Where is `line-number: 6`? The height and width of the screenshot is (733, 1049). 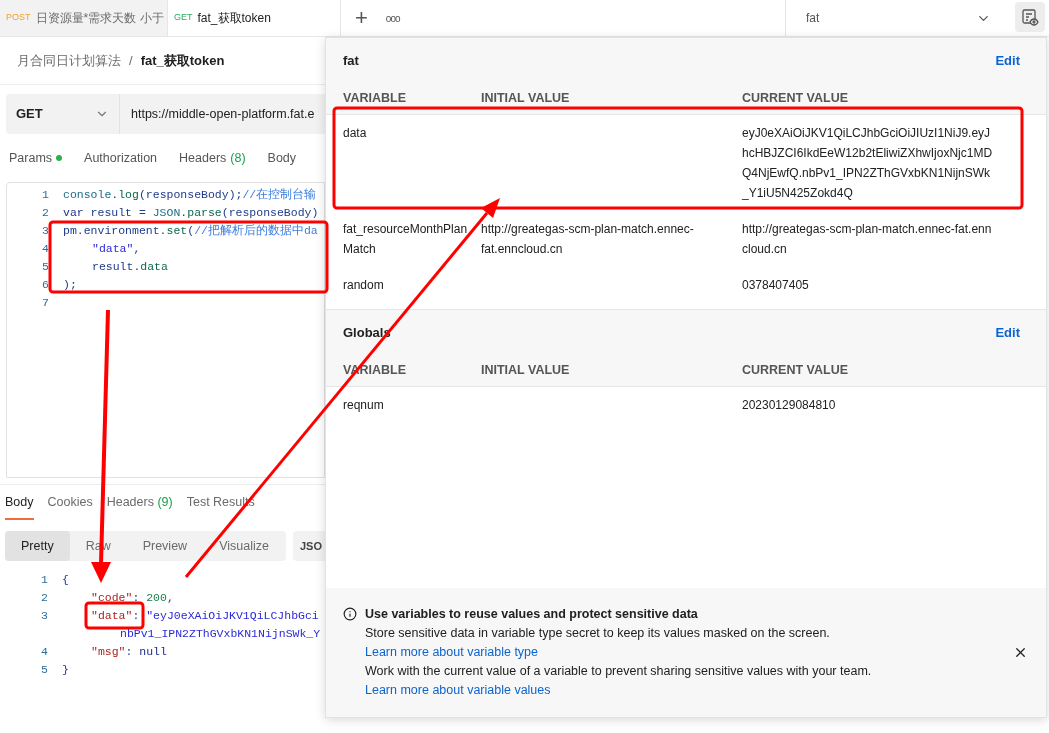
line-number: 6 is located at coordinates (45, 285).